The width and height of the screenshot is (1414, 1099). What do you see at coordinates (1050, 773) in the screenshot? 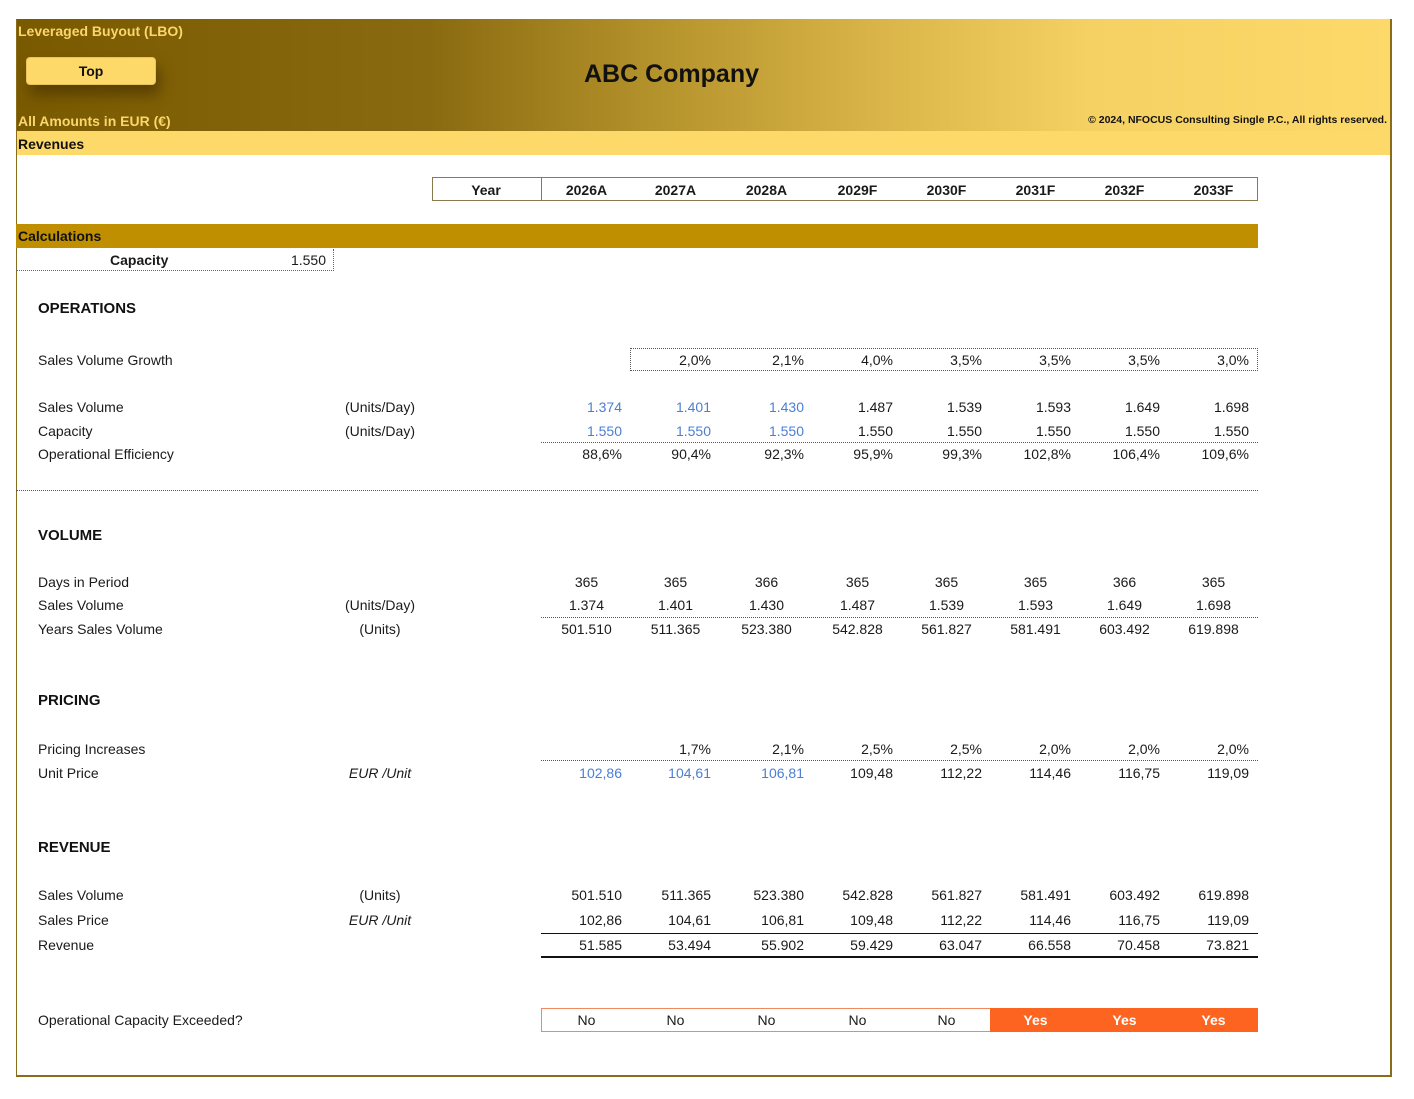
I see `unit-price-cell: 114,46` at bounding box center [1050, 773].